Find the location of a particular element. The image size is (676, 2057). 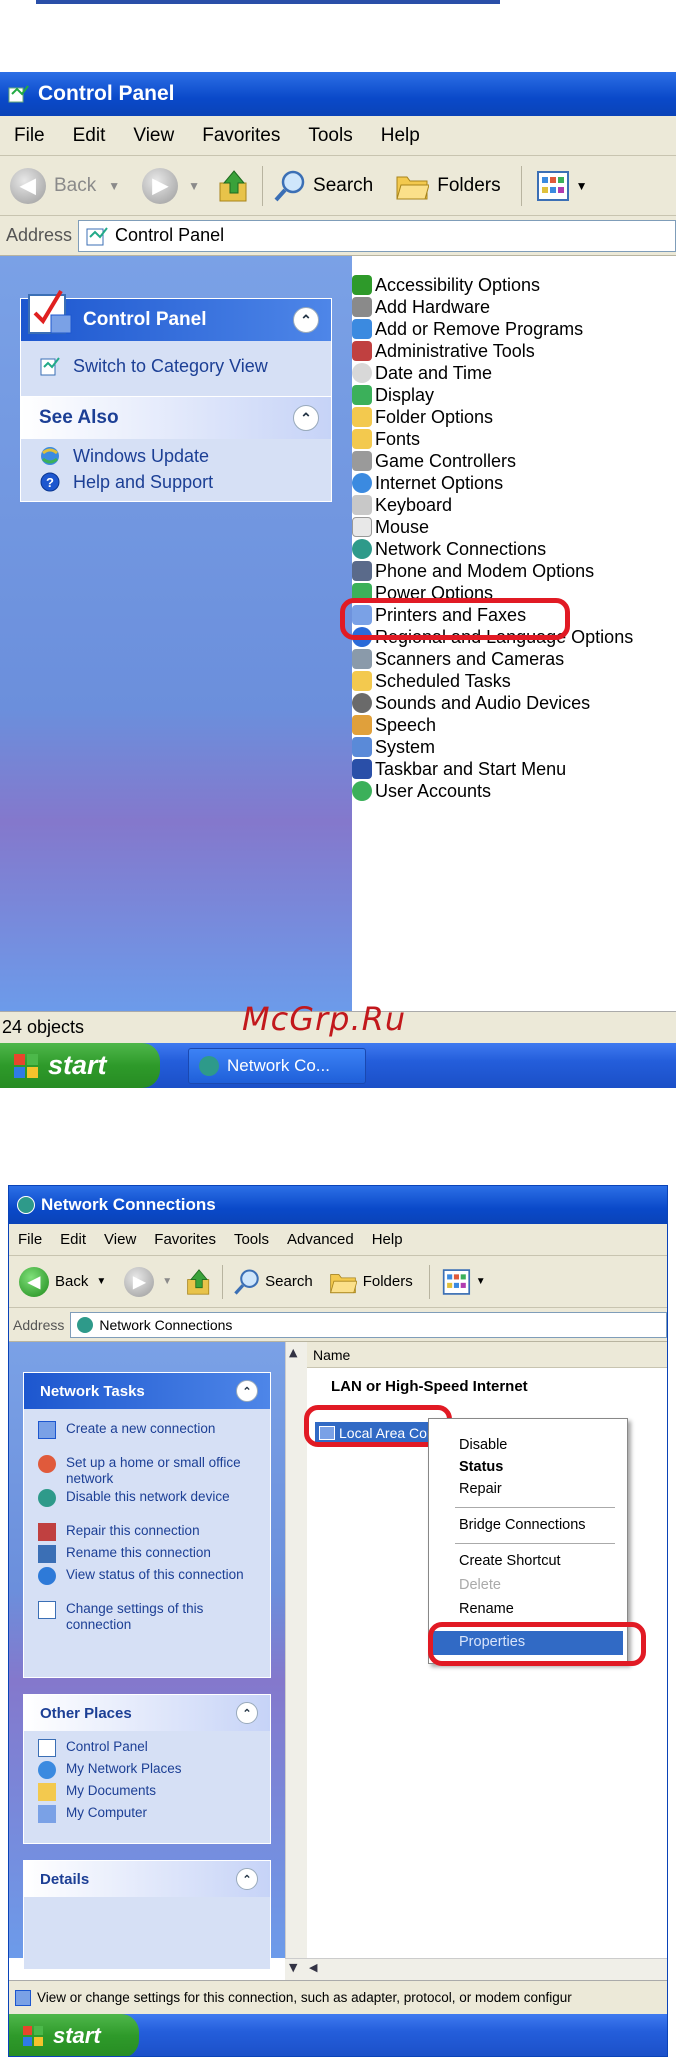

item-scanners-cameras: Scanners and Cameras is located at coordinates (458, 659).